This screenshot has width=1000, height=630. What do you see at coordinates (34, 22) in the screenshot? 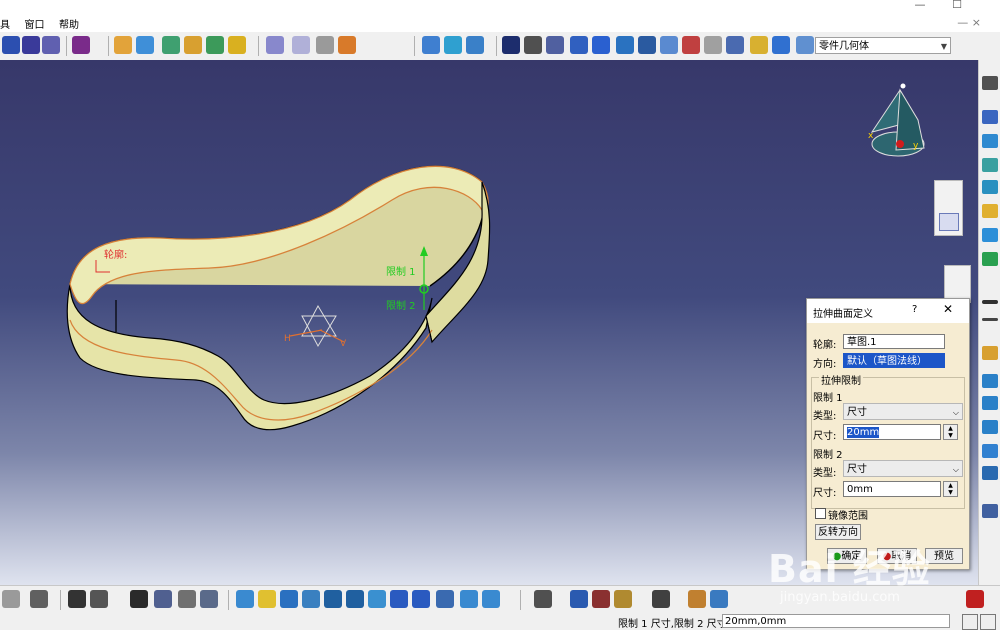
I see `menu-item-window: 窗口` at bounding box center [34, 22].